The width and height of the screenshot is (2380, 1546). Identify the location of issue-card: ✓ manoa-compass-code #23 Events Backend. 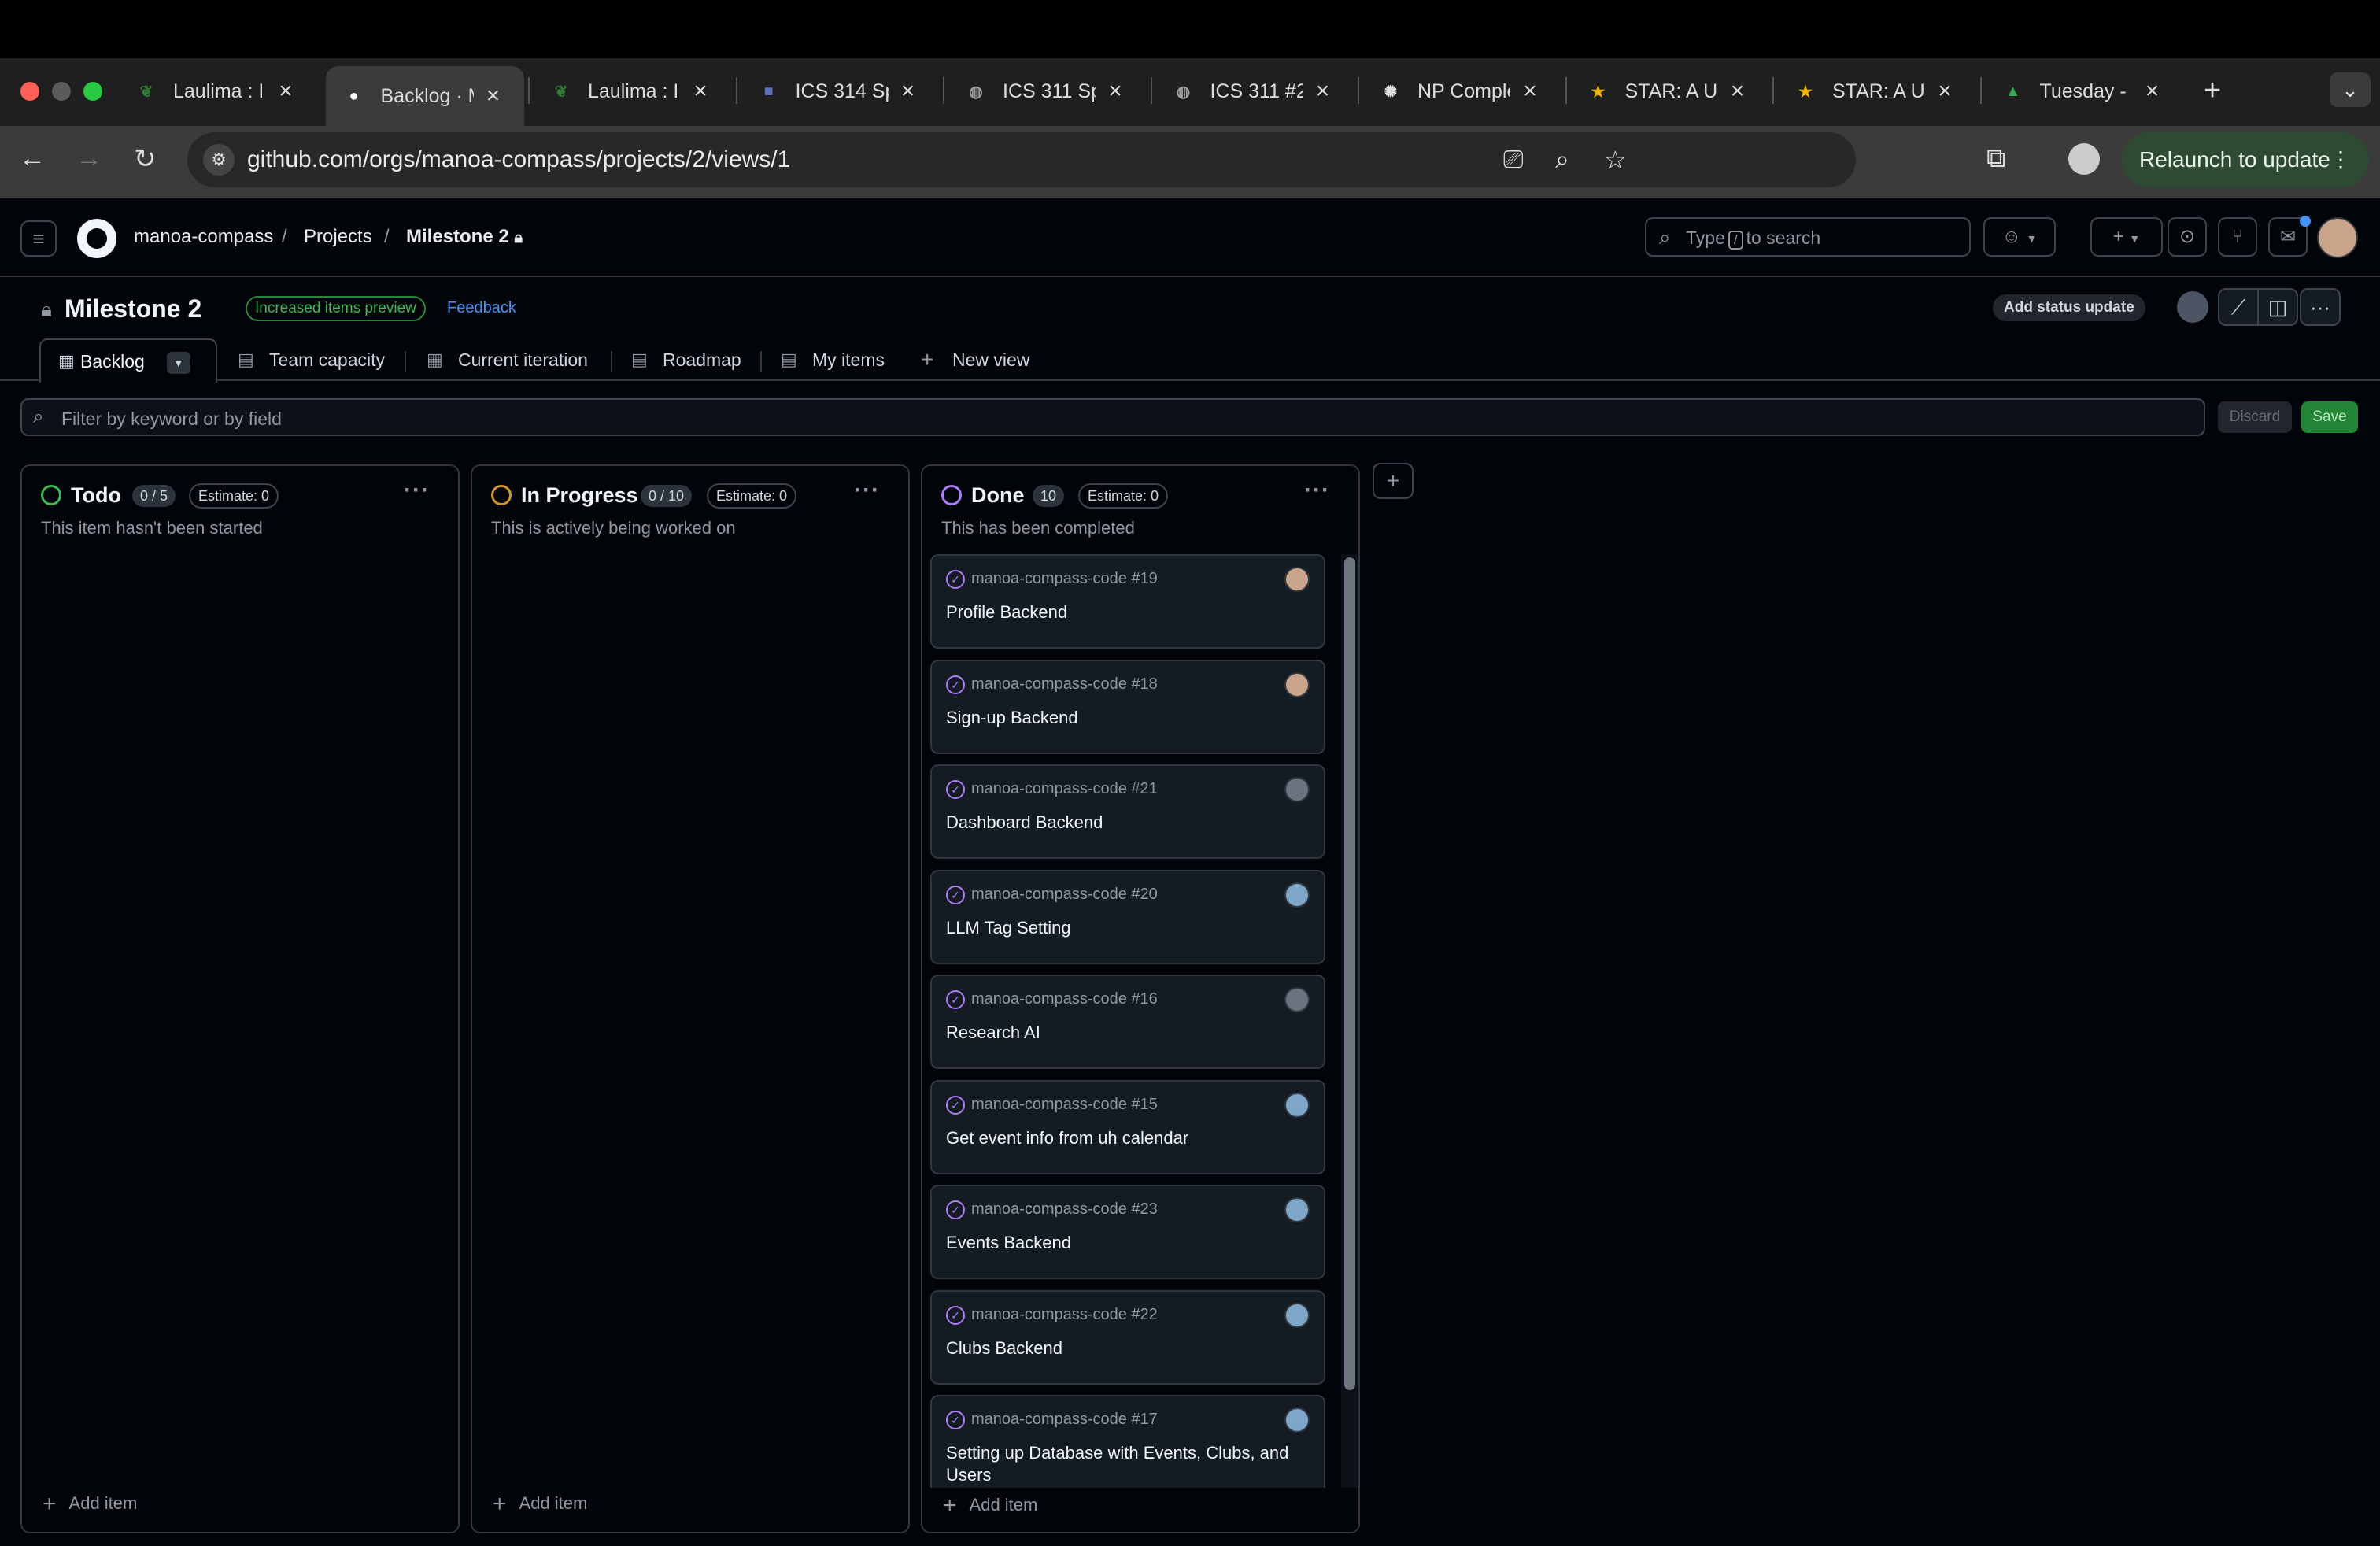
(1127, 1232).